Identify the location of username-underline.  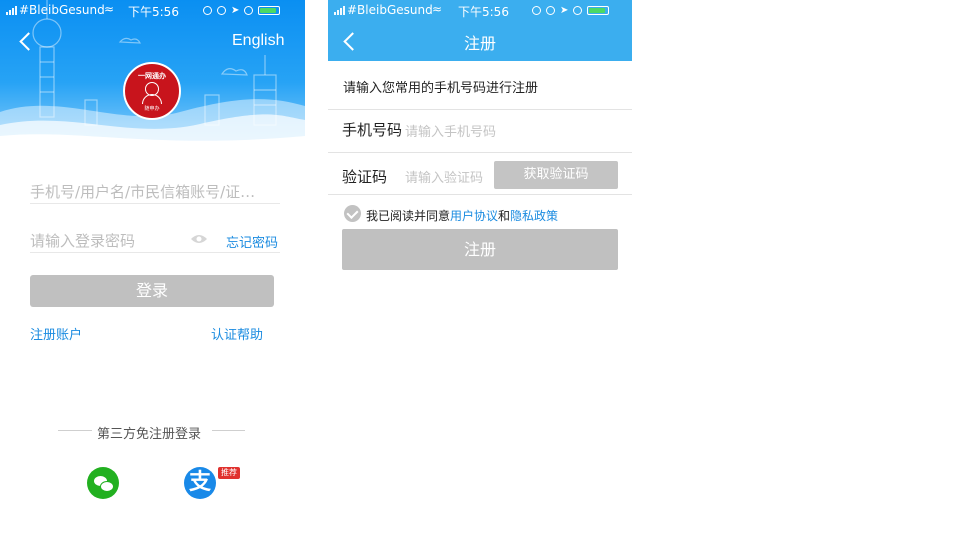
(155, 203).